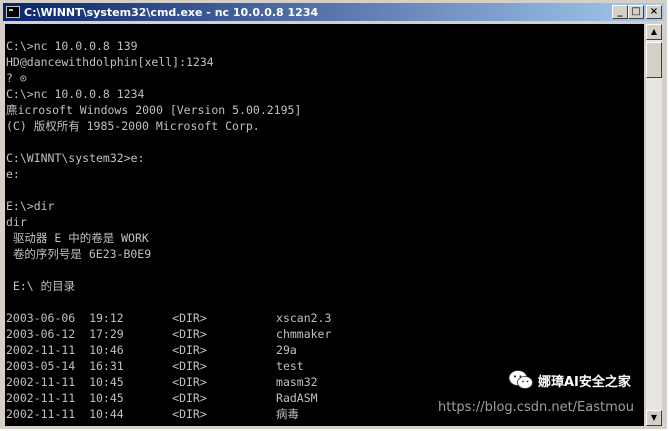 The height and width of the screenshot is (431, 669). Describe the element at coordinates (72, 46) in the screenshot. I see `console-line: C:\>nc 10.0.0.8 139` at that location.